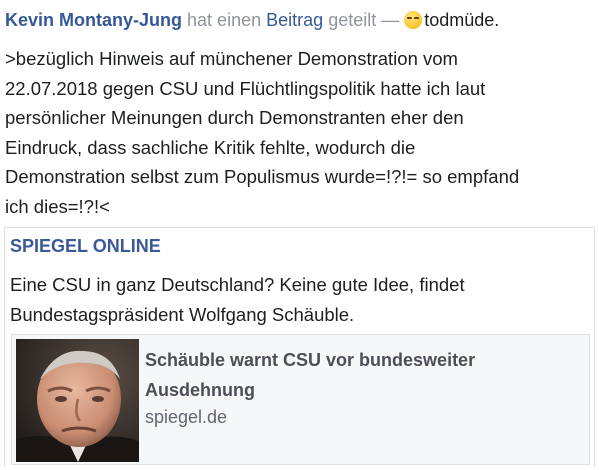  I want to click on feeling-text: todmüde., so click(462, 20).